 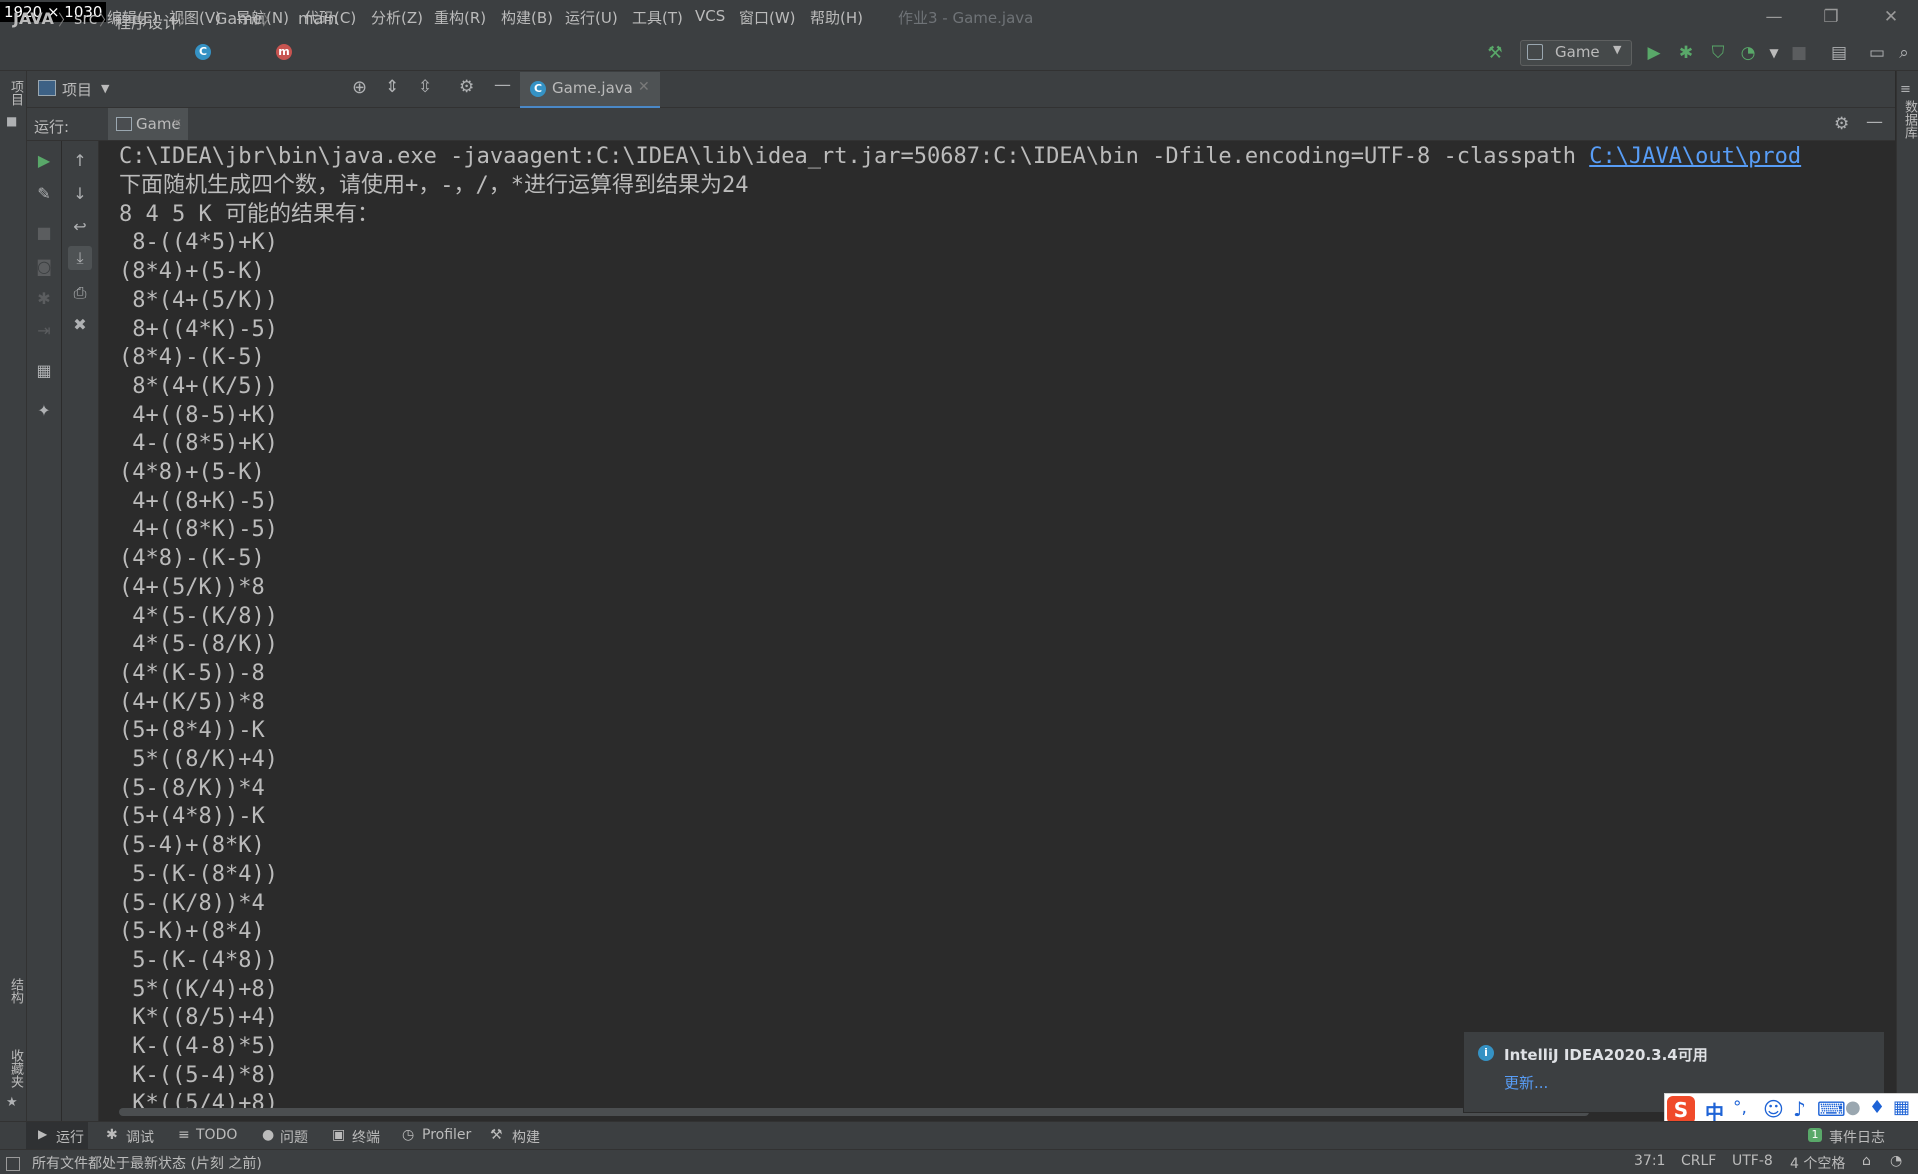 I want to click on more-run-options-icon: ▼, so click(x=1774, y=53).